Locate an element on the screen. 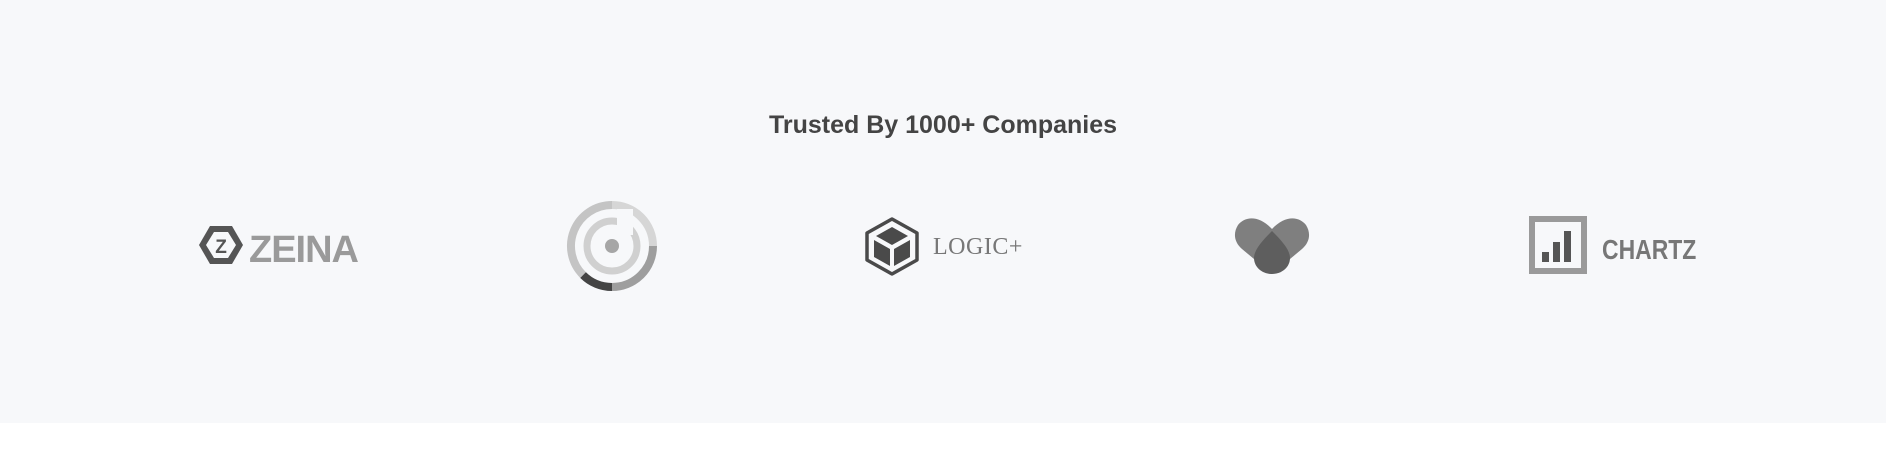  cube-icon is located at coordinates (892, 246).